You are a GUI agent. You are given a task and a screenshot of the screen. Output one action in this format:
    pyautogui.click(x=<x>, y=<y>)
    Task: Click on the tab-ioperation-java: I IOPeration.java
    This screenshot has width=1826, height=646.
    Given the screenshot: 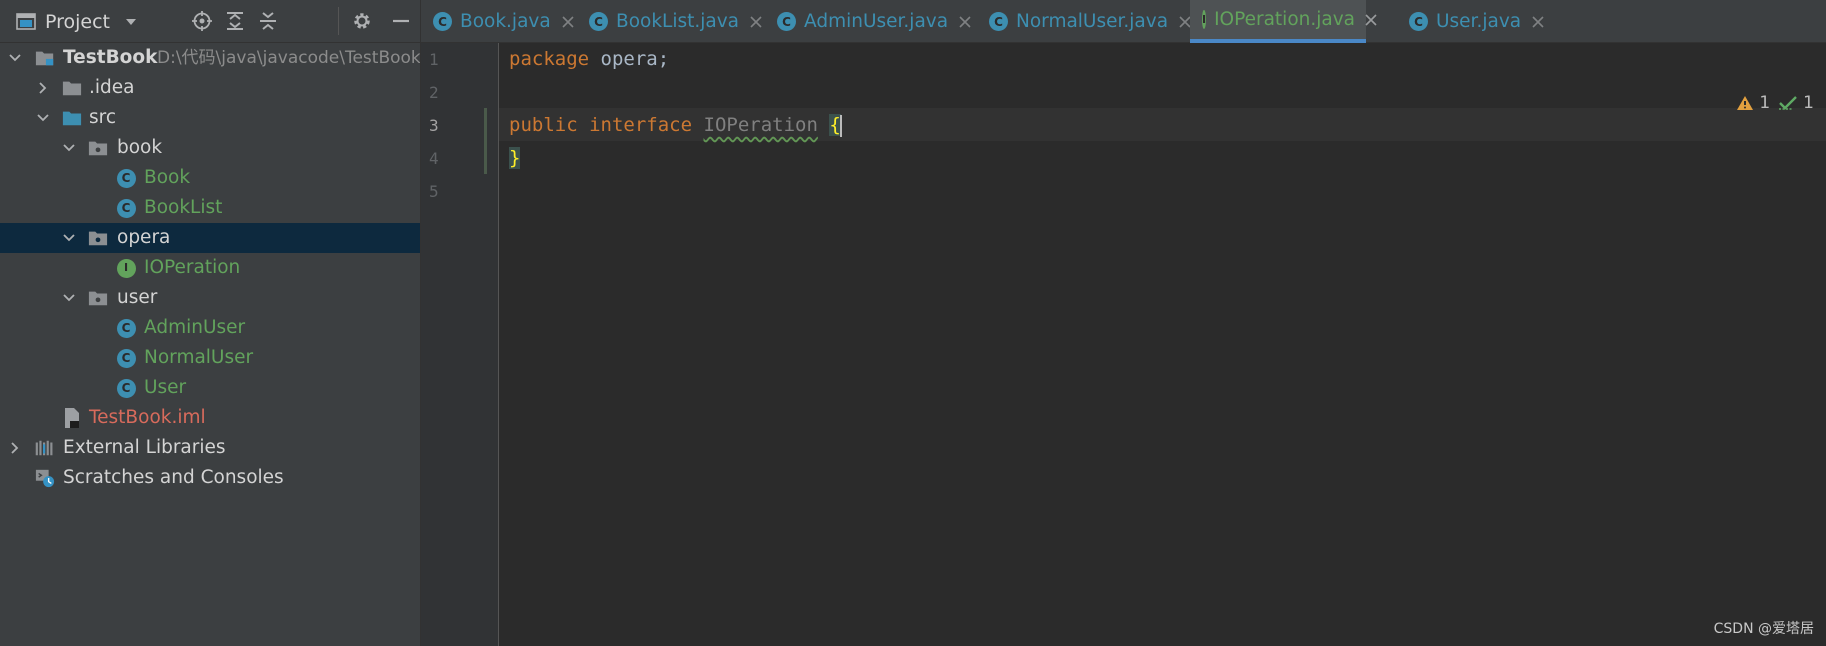 What is the action you would take?
    pyautogui.click(x=1283, y=21)
    